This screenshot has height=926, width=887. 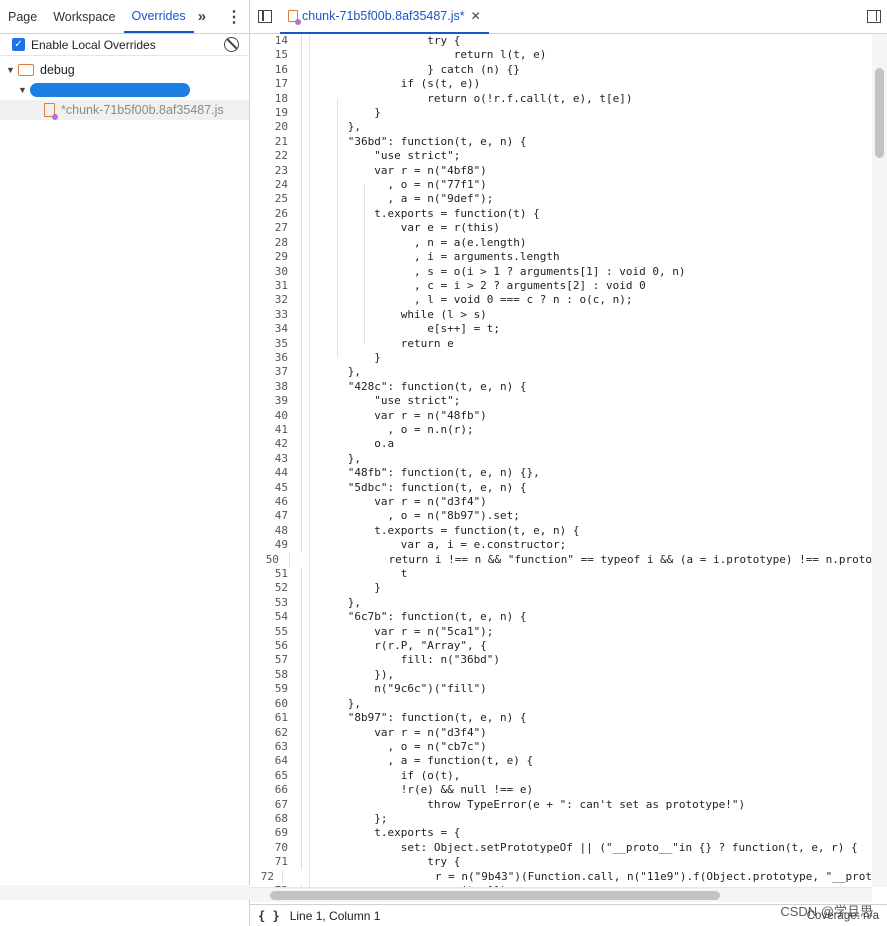 What do you see at coordinates (269, 113) in the screenshot?
I see `line-number: 19` at bounding box center [269, 113].